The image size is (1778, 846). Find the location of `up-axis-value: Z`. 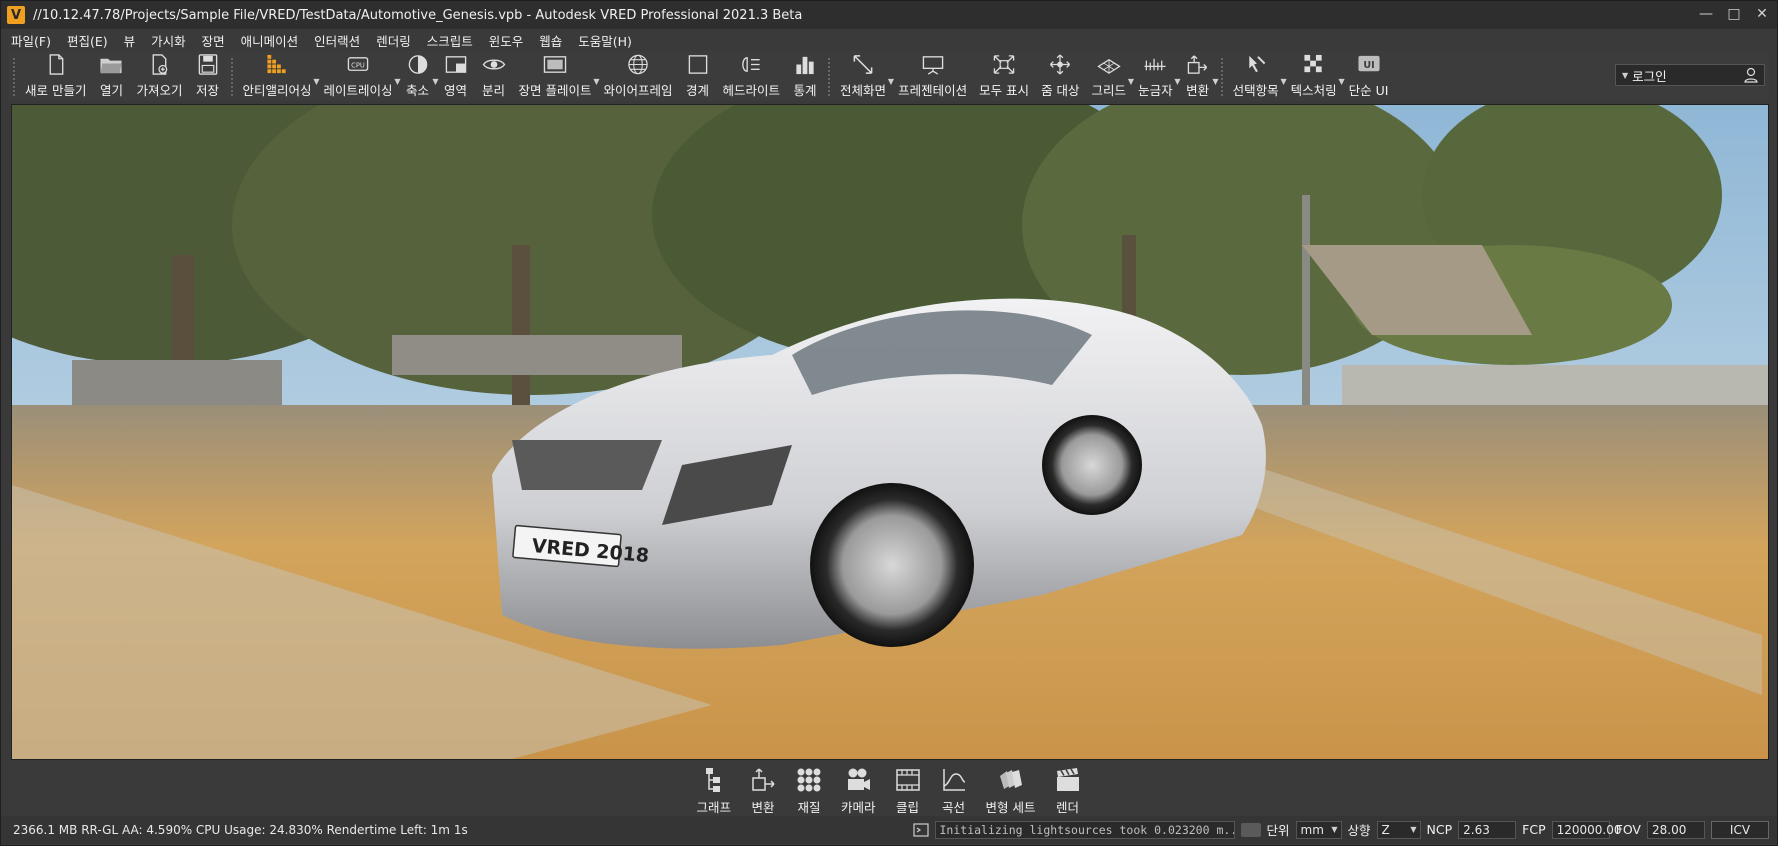

up-axis-value: Z is located at coordinates (1385, 829).